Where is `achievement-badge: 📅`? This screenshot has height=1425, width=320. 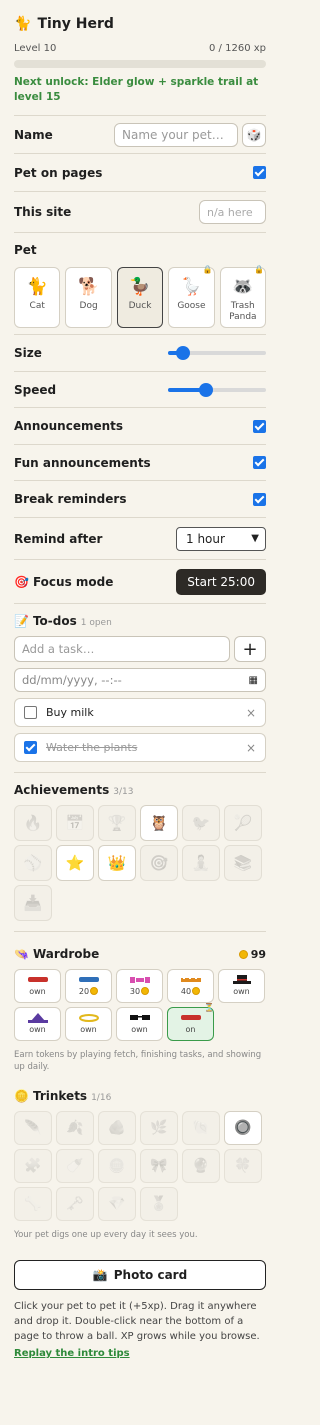 achievement-badge: 📅 is located at coordinates (75, 823).